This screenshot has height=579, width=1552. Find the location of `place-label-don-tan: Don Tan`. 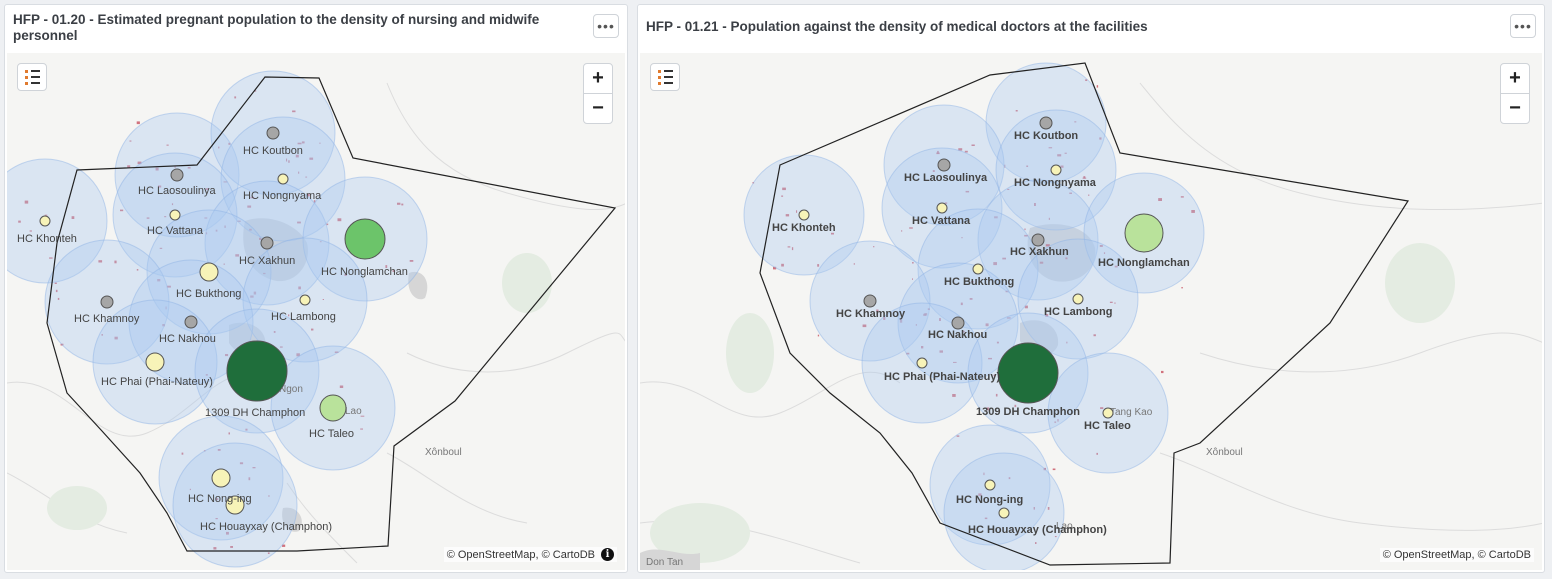

place-label-don-tan: Don Tan is located at coordinates (664, 562).